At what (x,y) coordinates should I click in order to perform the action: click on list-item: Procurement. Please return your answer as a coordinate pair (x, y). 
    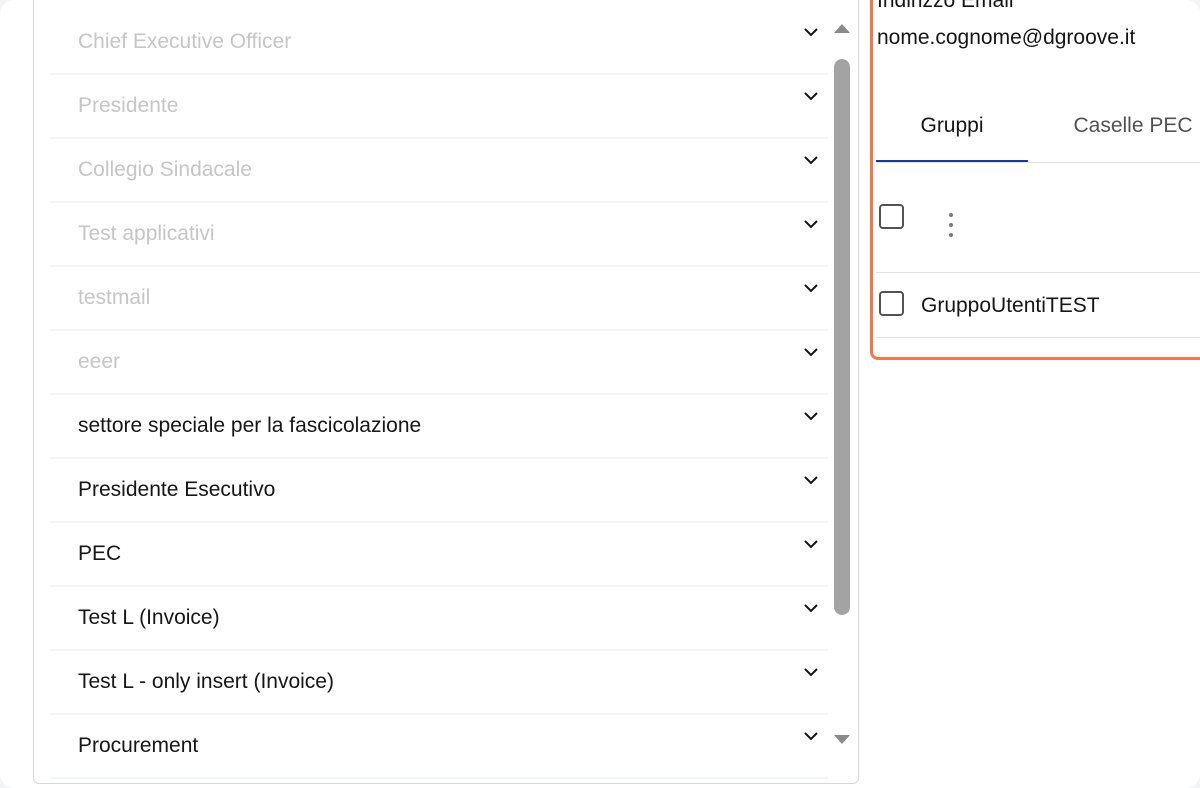
    Looking at the image, I should click on (439, 746).